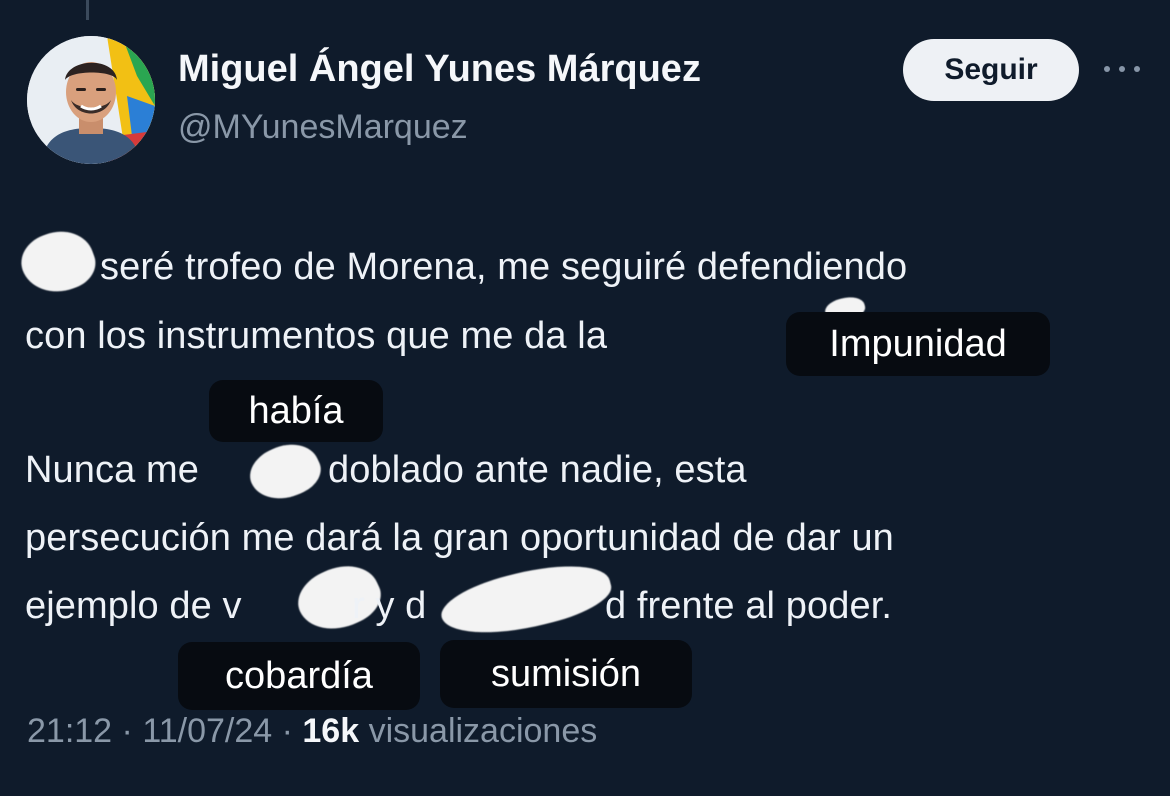 This screenshot has height=796, width=1170. I want to click on author-name: Miguel Ángel Yunes Márquez, so click(439, 69).